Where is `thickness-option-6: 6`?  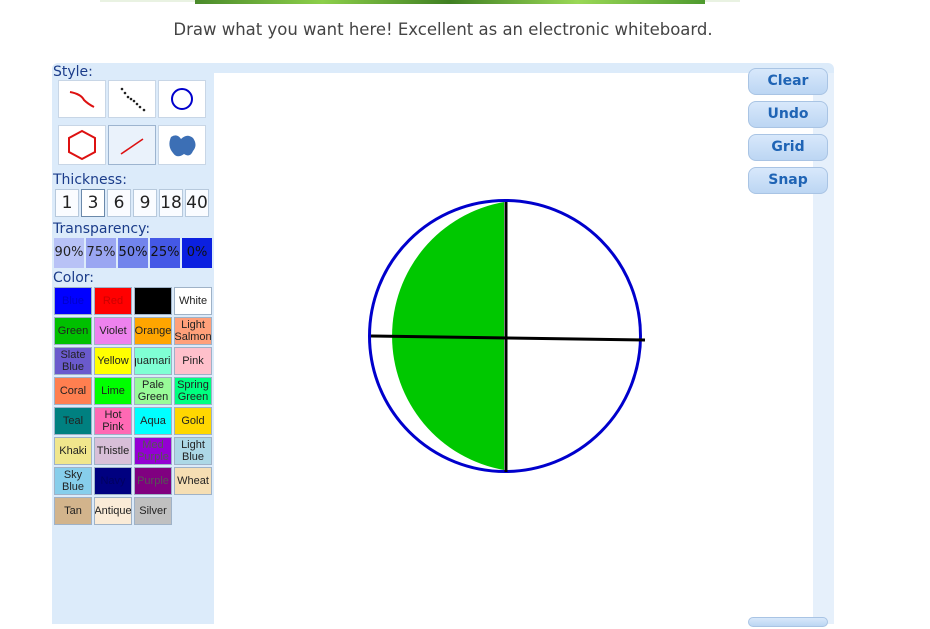 thickness-option-6: 6 is located at coordinates (119, 203).